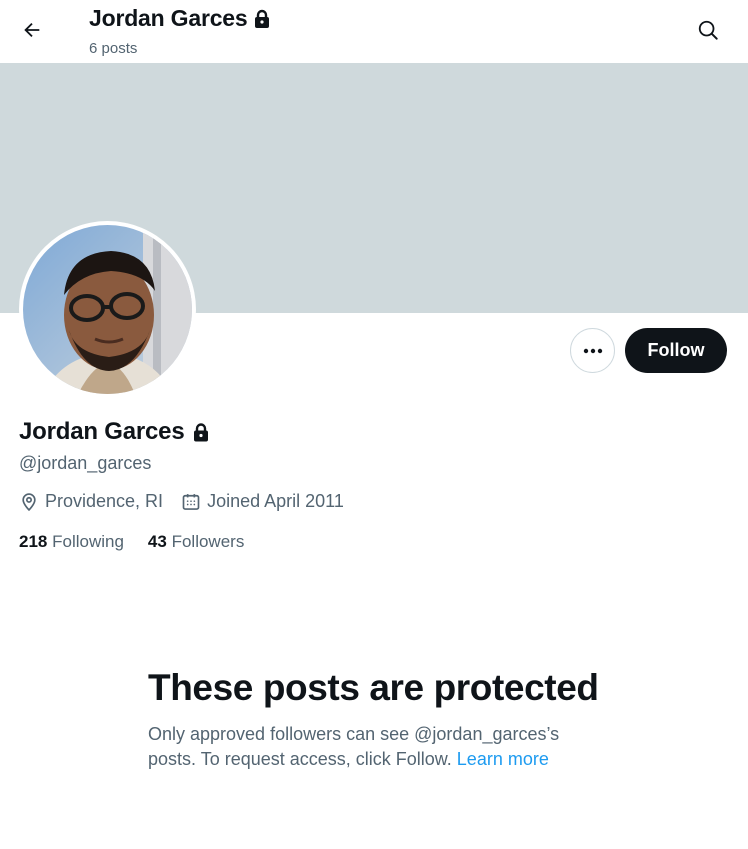 Image resolution: width=748 pixels, height=849 pixels. I want to click on following-link: 218 Following, so click(71, 542).